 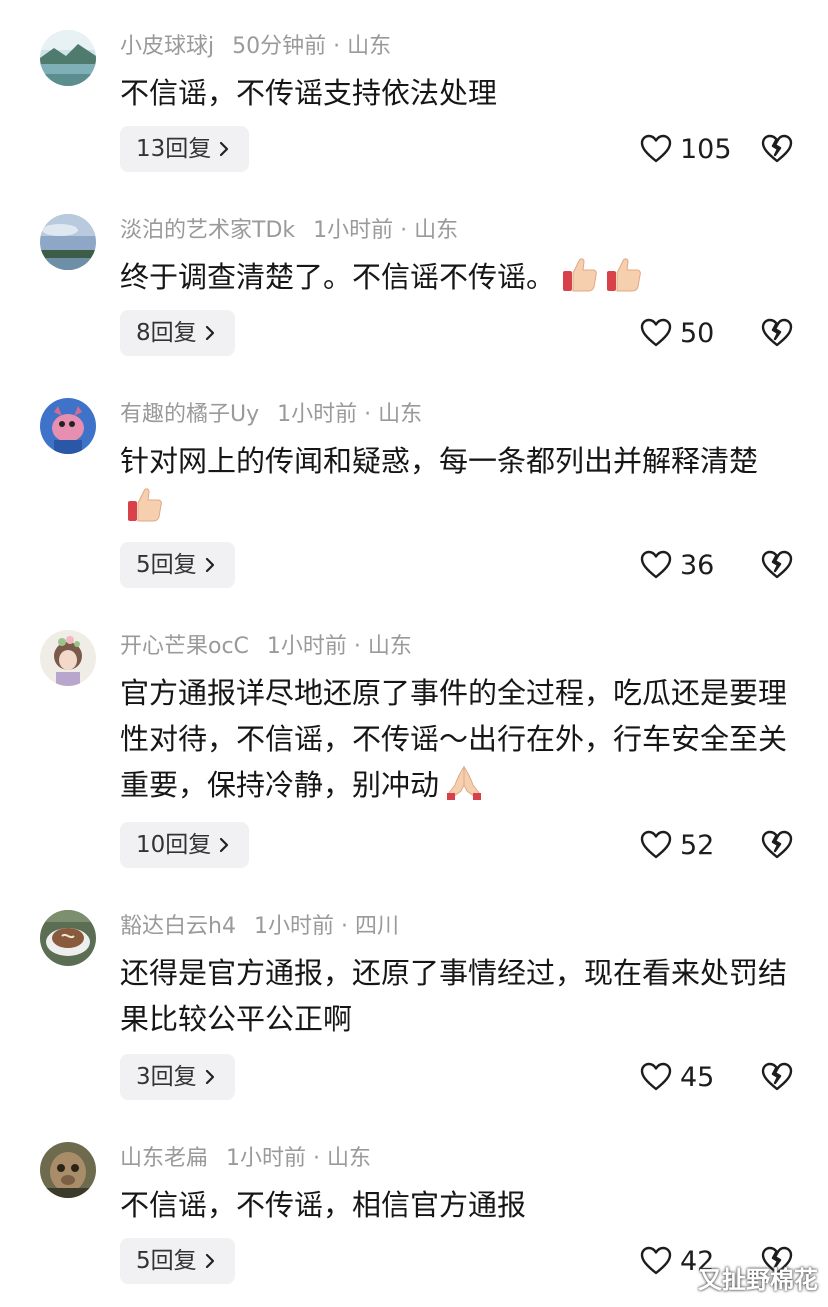 I want to click on location: 四川, so click(x=376, y=926).